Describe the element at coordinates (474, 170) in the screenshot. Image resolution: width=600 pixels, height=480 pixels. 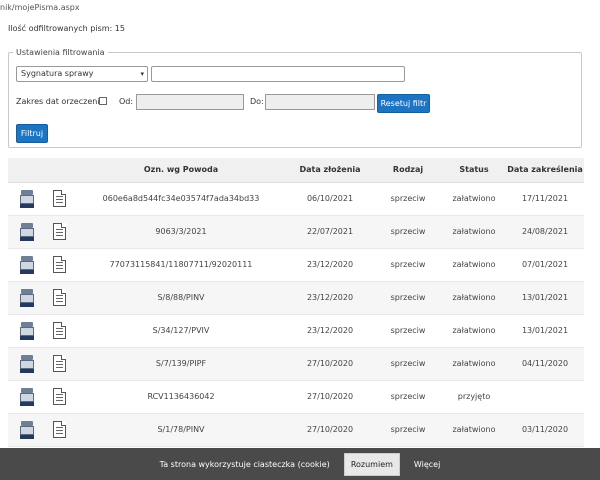
I see `header-status: Status` at that location.